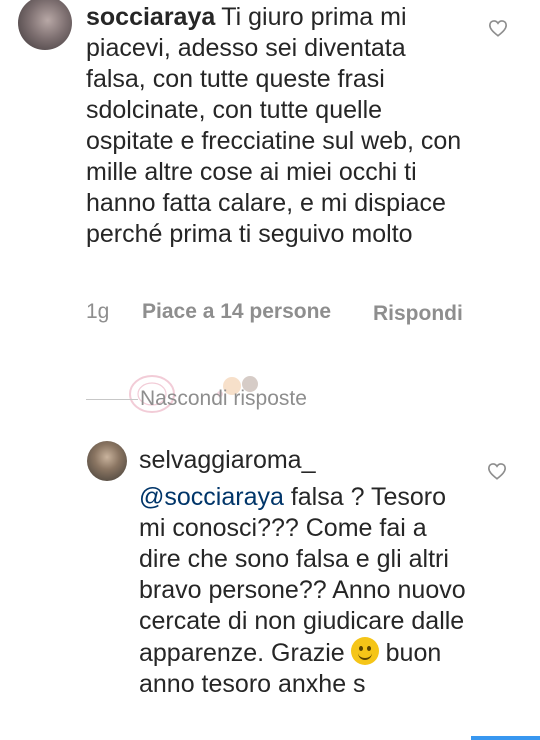 This screenshot has width=540, height=740. Describe the element at coordinates (505, 738) in the screenshot. I see `scroll-indicator` at that location.